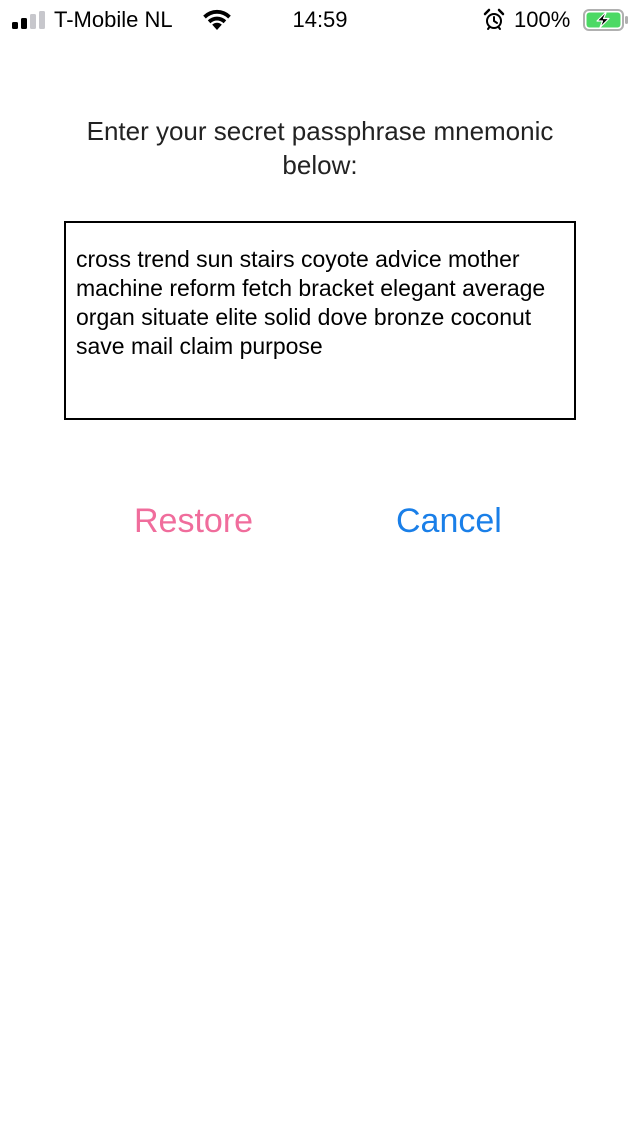  What do you see at coordinates (605, 20) in the screenshot?
I see `battery-charging-icon` at bounding box center [605, 20].